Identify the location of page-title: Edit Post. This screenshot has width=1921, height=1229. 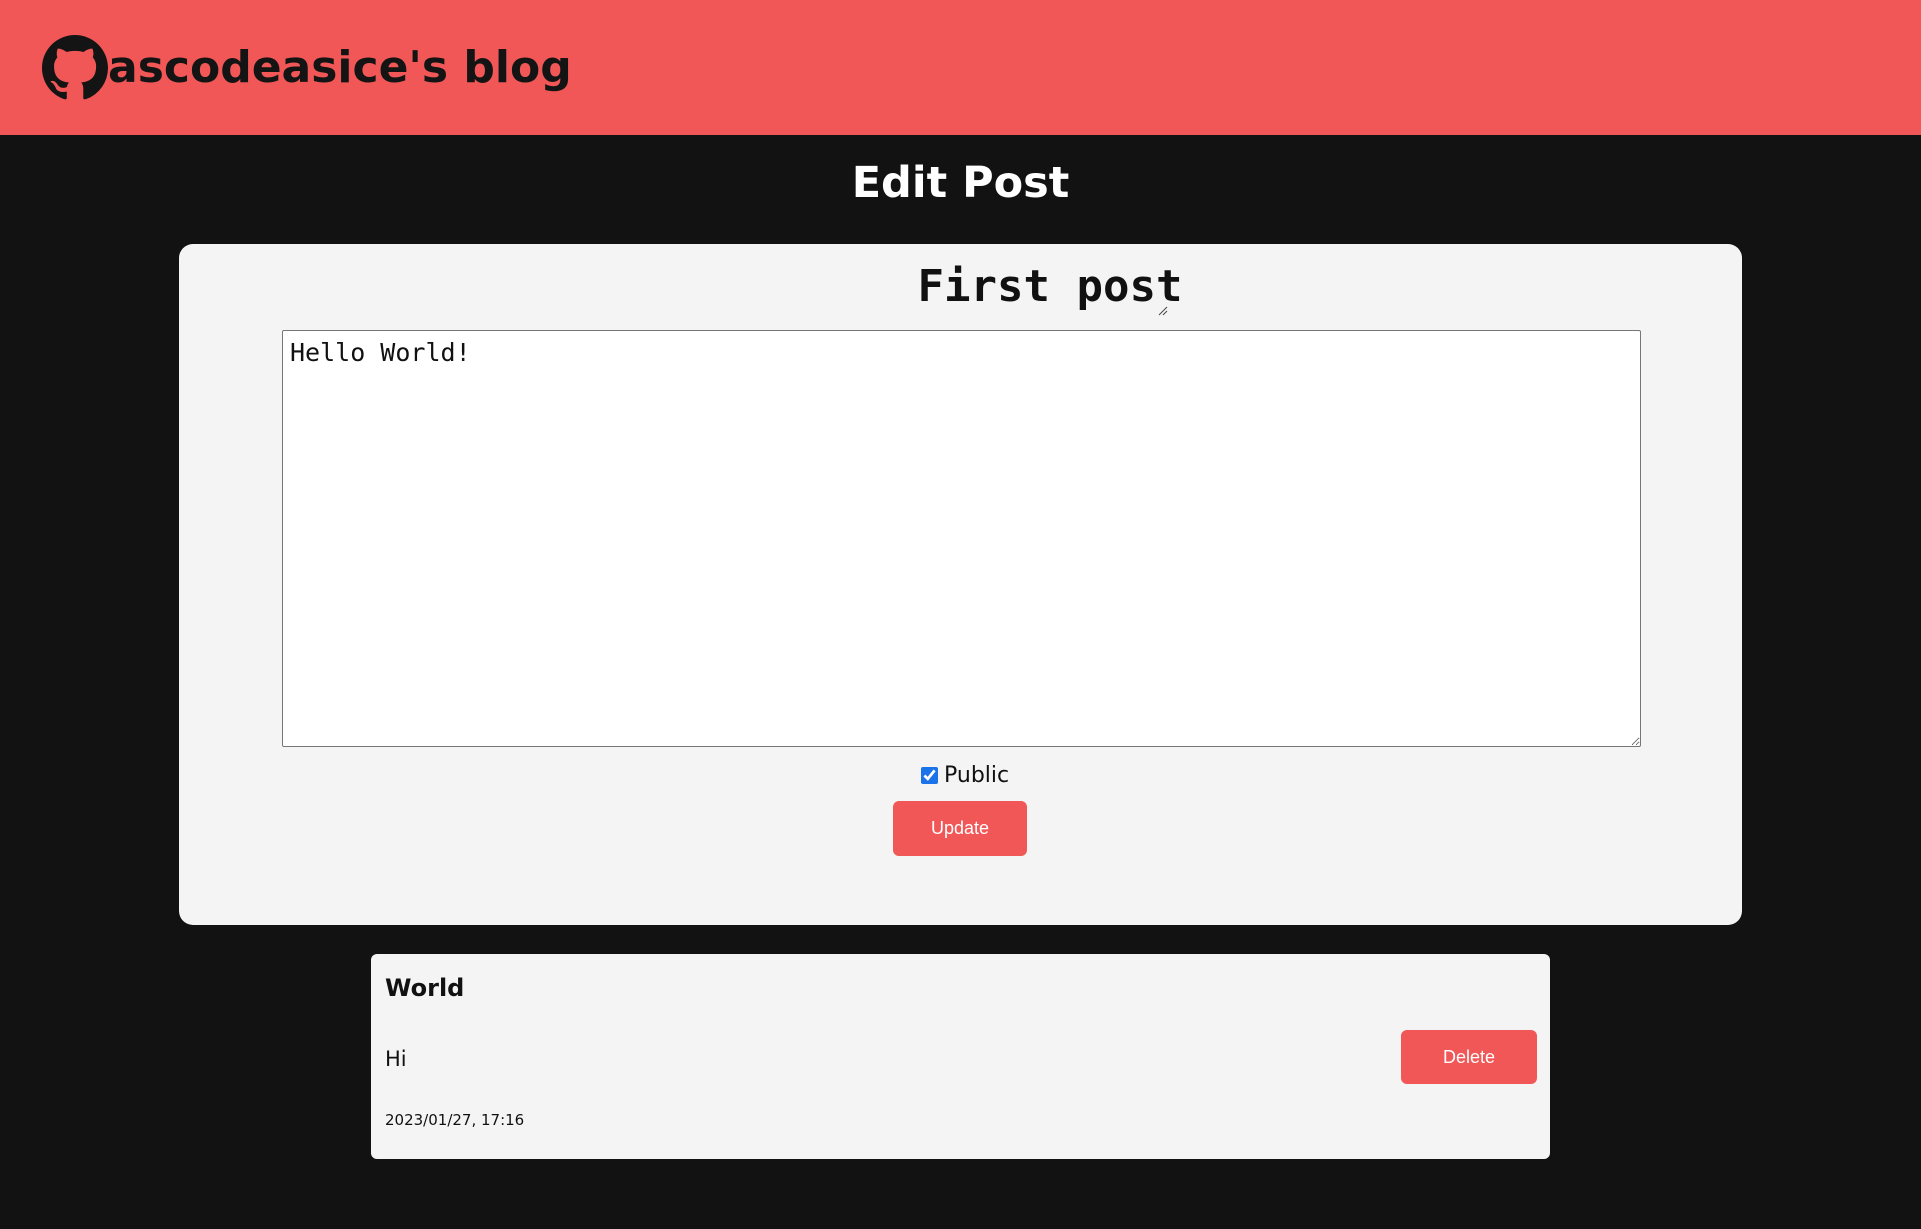
(960, 183).